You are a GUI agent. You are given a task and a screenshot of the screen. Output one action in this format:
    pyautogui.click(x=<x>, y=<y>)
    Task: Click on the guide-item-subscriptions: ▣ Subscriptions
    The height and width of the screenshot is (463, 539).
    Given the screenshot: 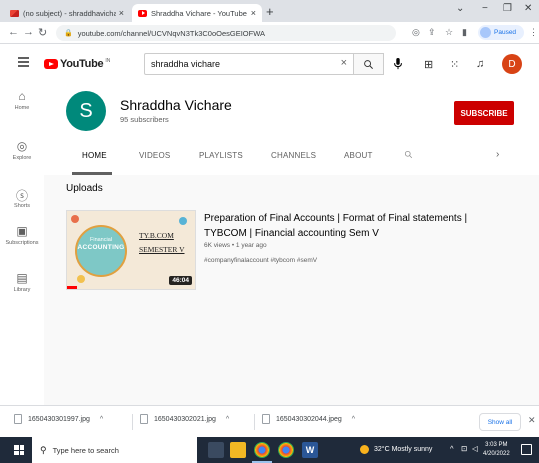 What is the action you would take?
    pyautogui.click(x=22, y=235)
    